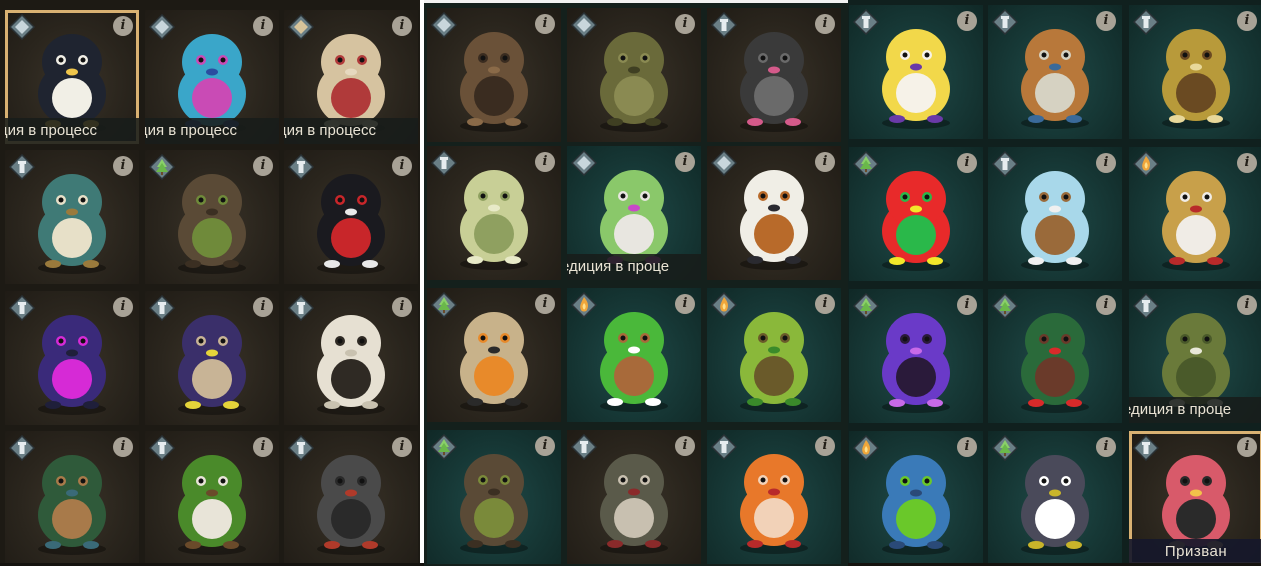  What do you see at coordinates (494, 355) in the screenshot?
I see `companion-card-horned-doll: i` at bounding box center [494, 355].